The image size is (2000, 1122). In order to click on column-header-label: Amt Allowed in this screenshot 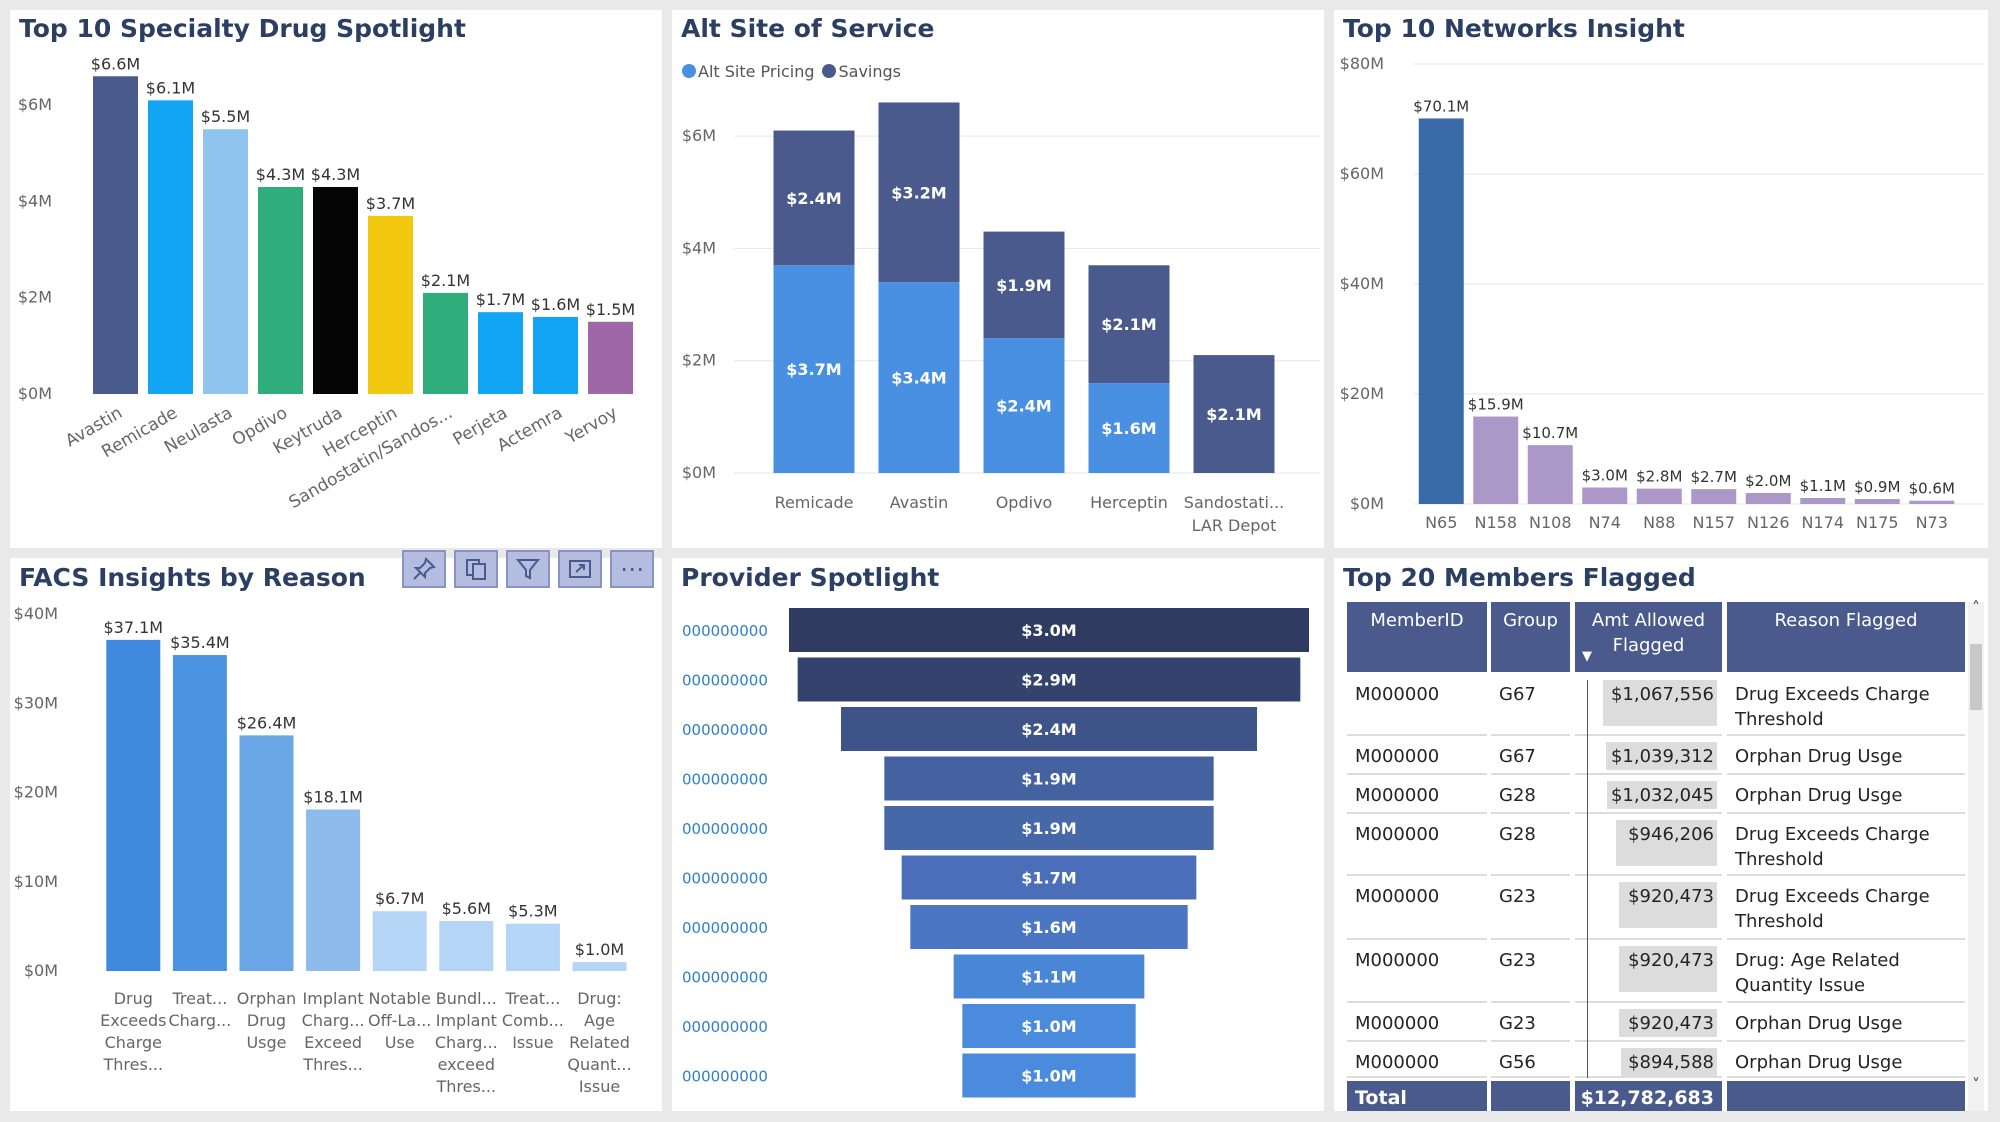, I will do `click(1648, 620)`.